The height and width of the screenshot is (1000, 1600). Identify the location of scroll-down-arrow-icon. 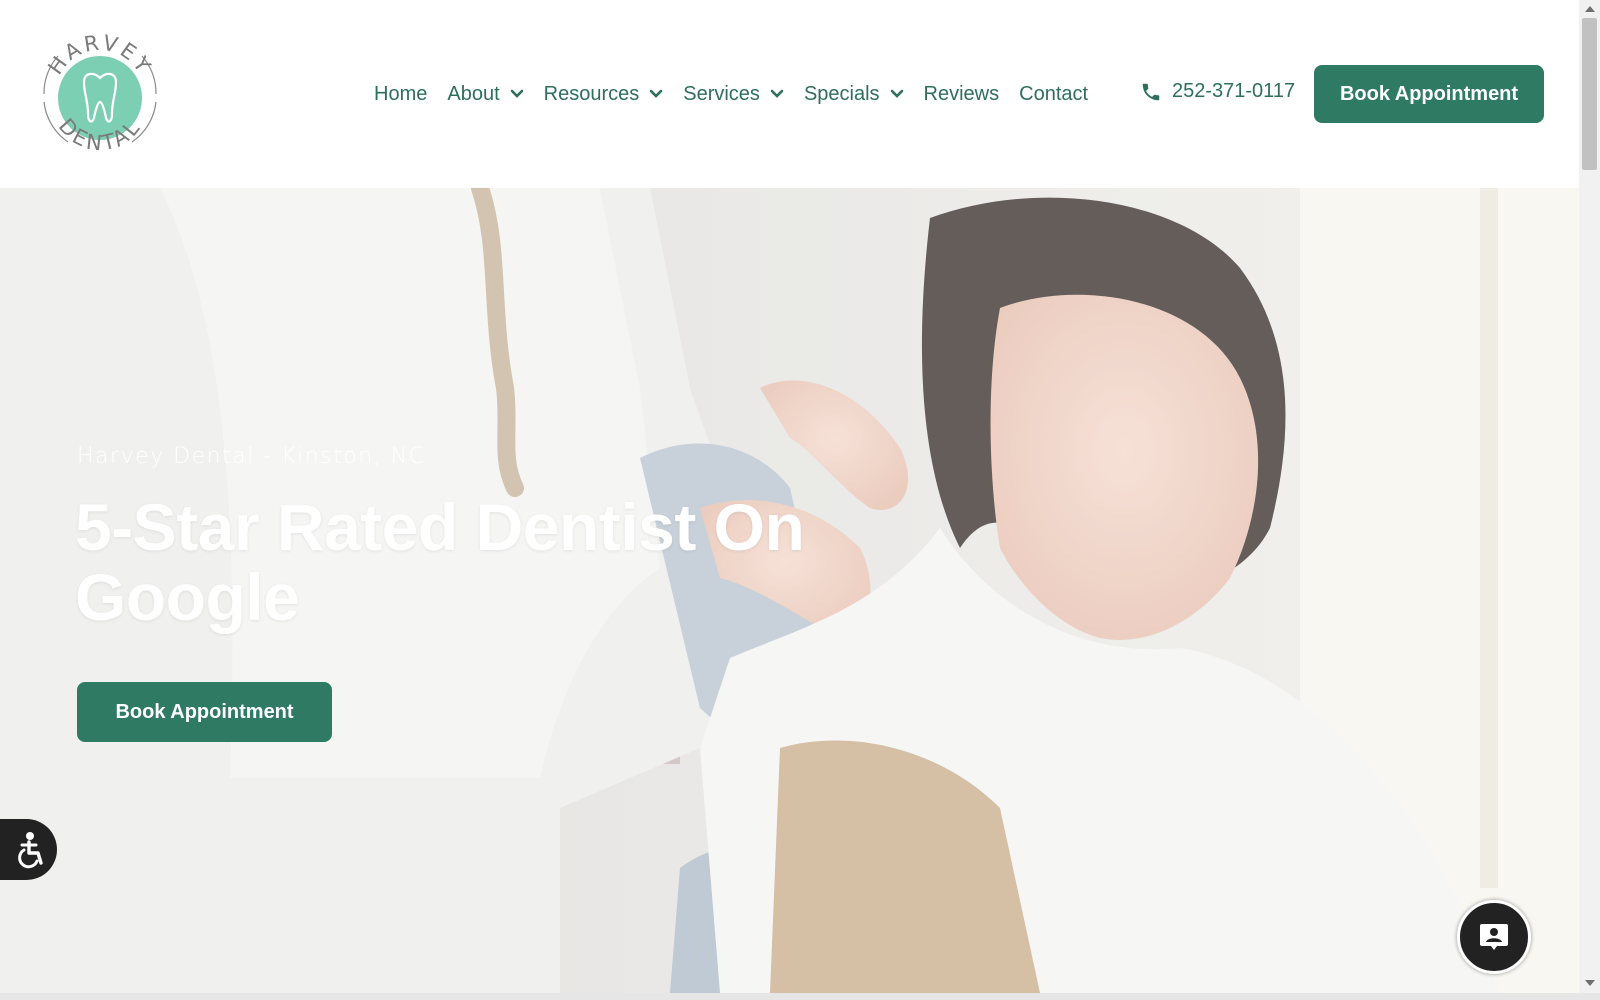
(1590, 983).